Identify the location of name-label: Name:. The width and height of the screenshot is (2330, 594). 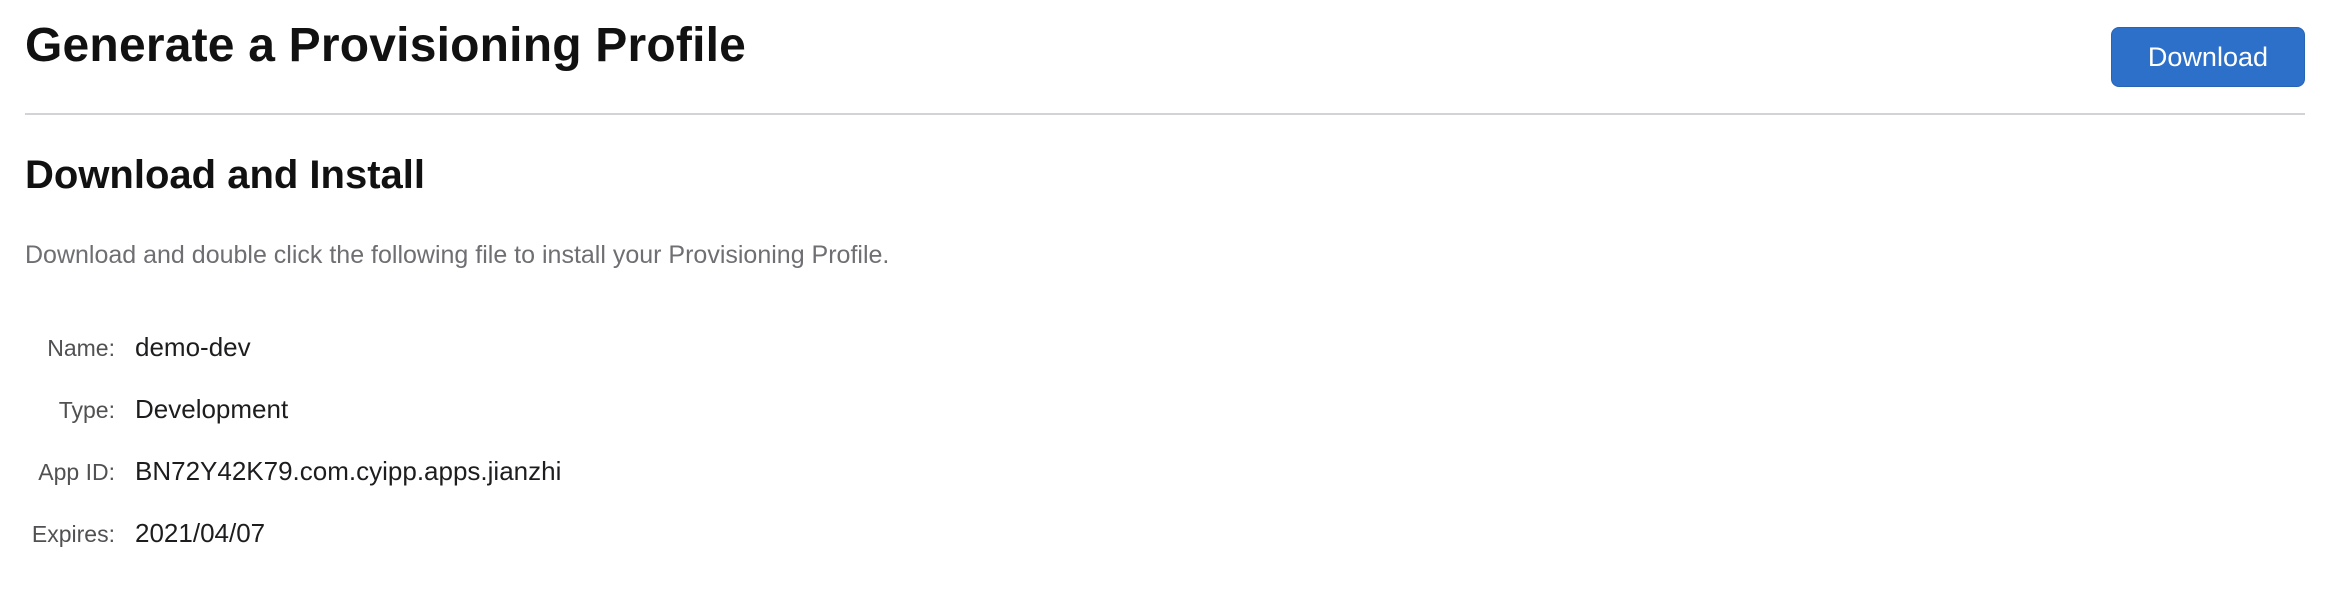
(81, 348).